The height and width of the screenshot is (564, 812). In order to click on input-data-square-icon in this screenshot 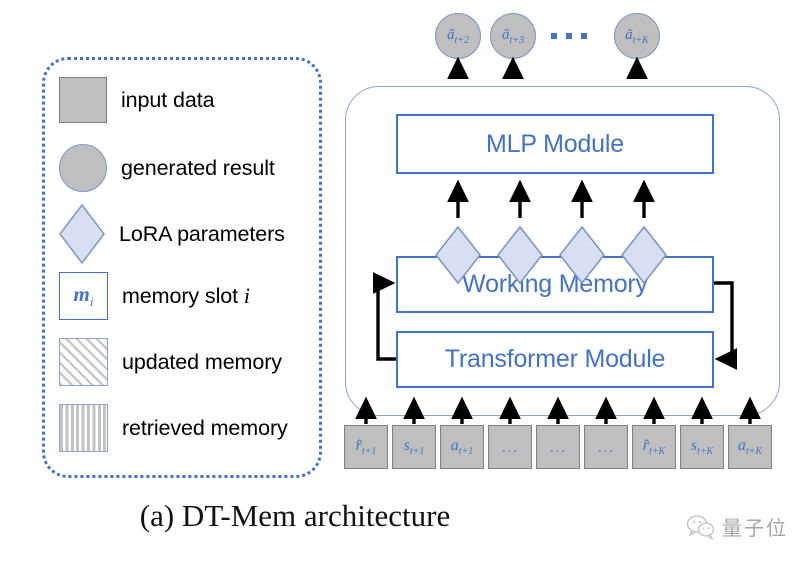, I will do `click(83, 100)`.